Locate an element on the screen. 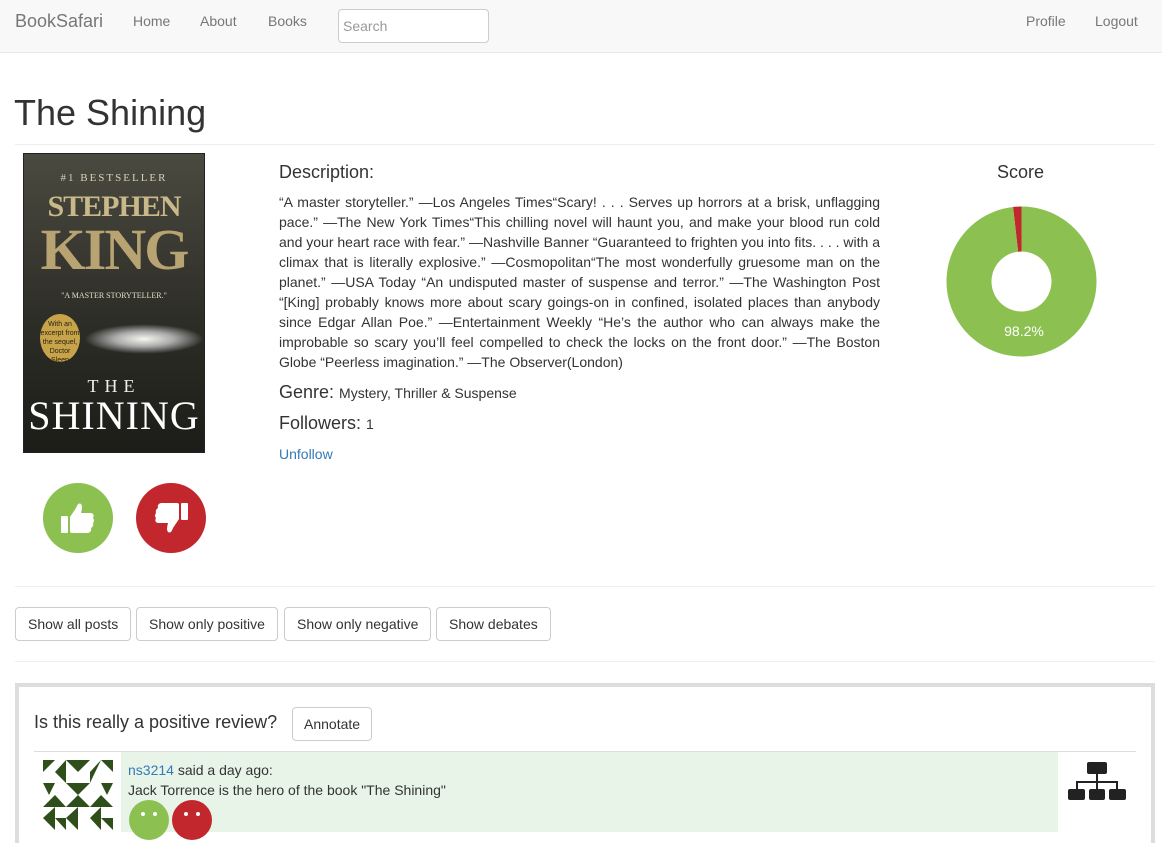 This screenshot has height=843, width=1162. unfollow-link: Unfollow is located at coordinates (306, 454).